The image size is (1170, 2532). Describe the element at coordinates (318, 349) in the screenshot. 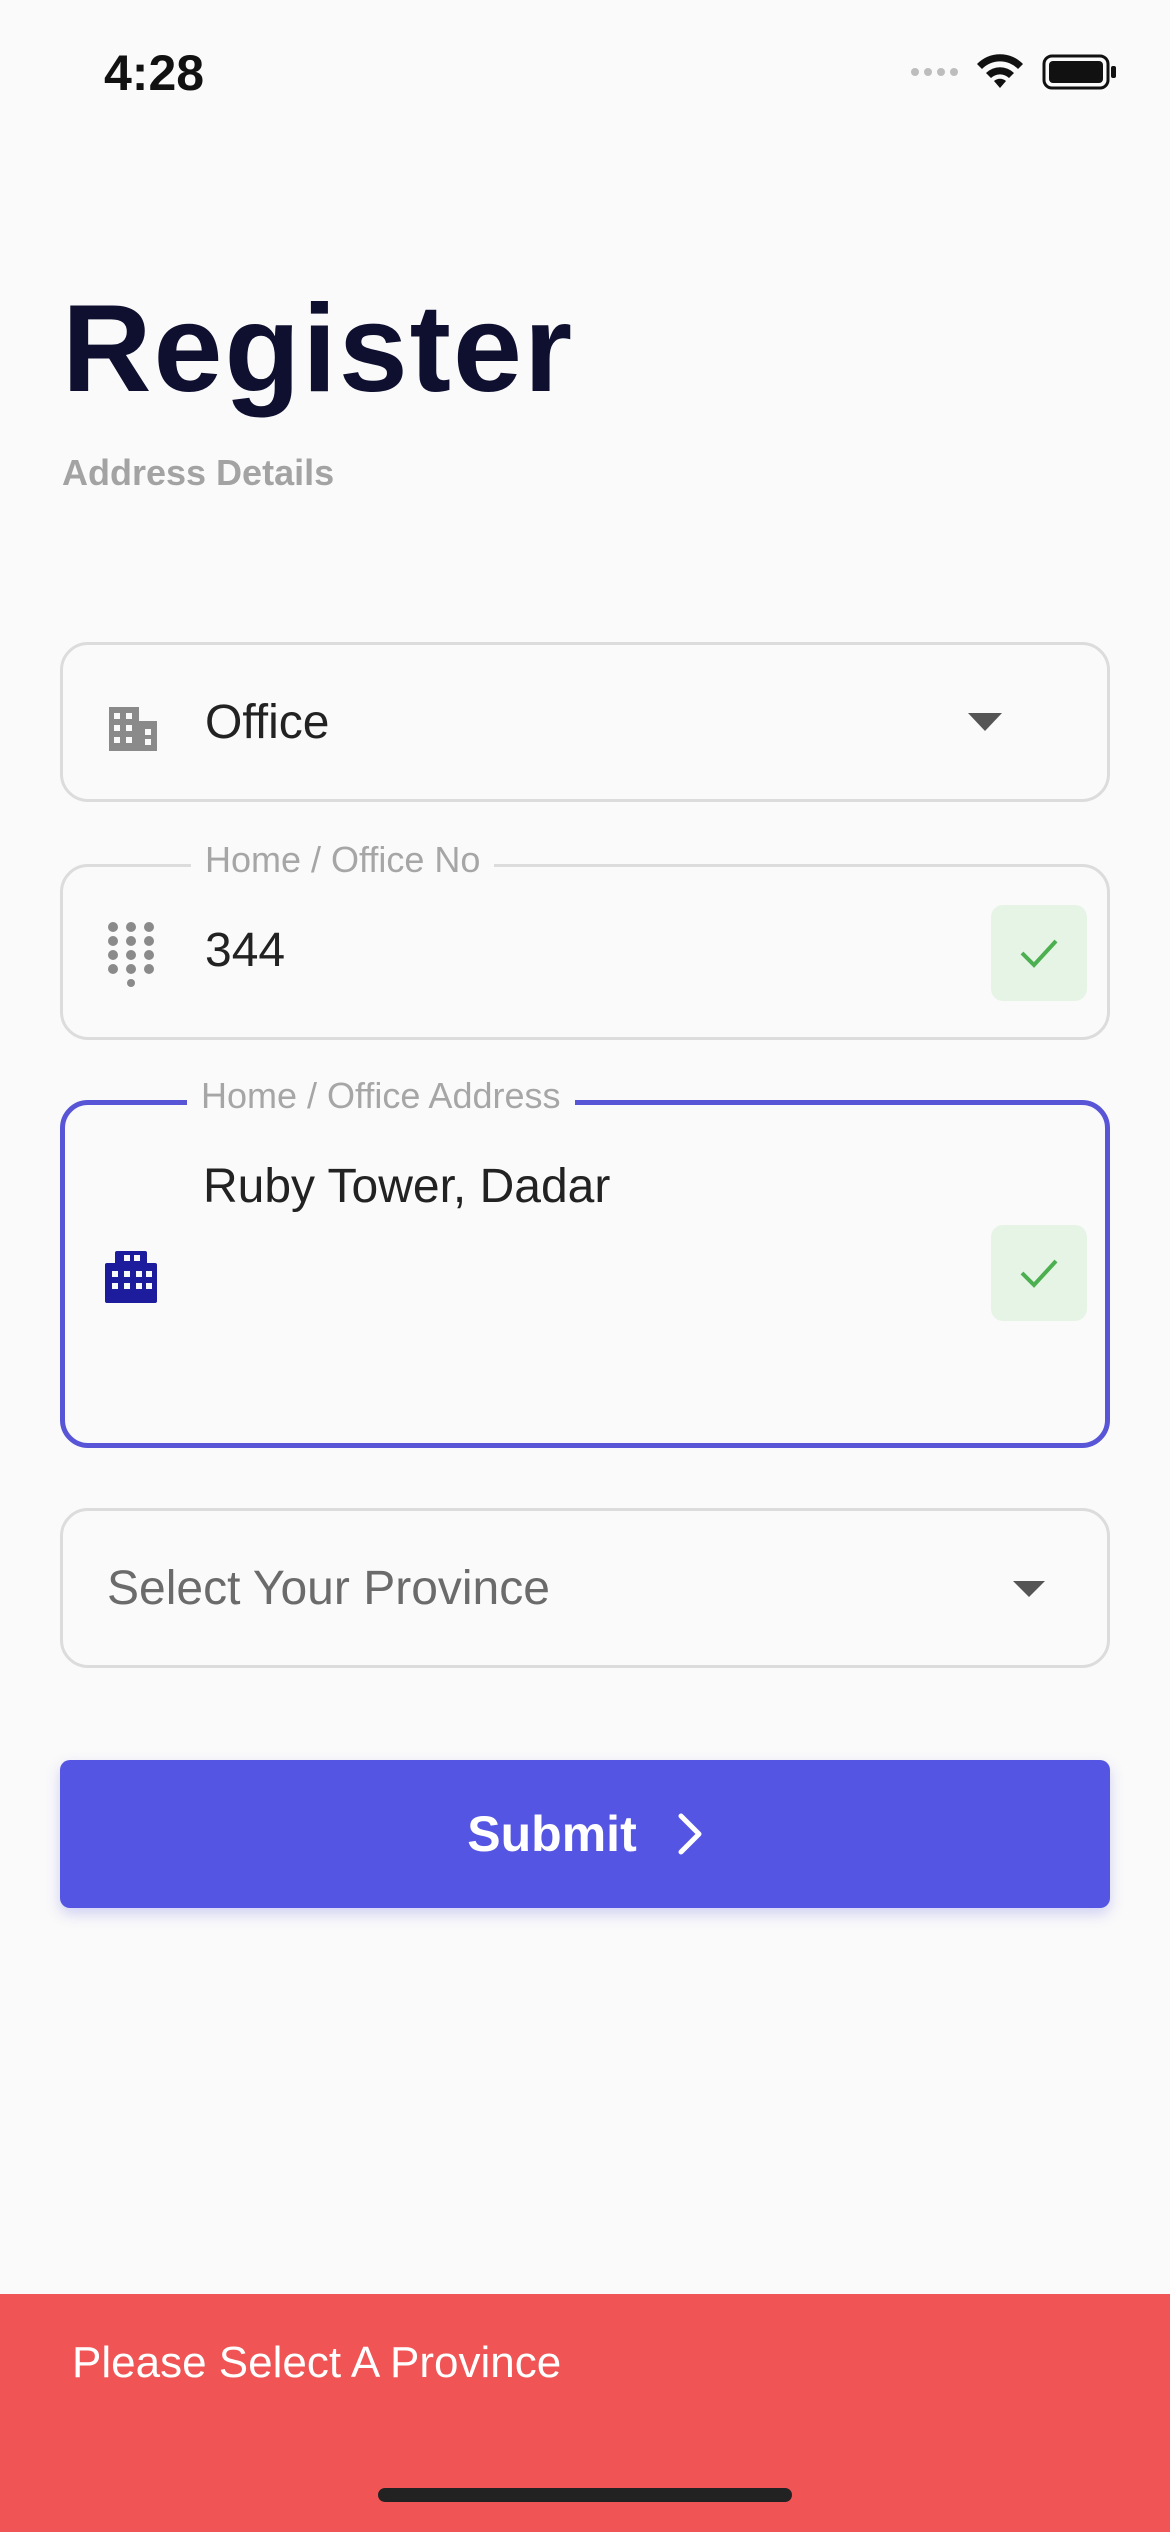

I see `page-title: Register` at that location.